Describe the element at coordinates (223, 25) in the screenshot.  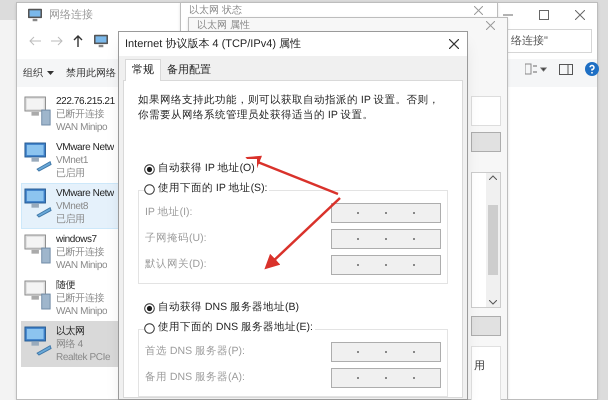
I see `window-title: 以太网 属性` at that location.